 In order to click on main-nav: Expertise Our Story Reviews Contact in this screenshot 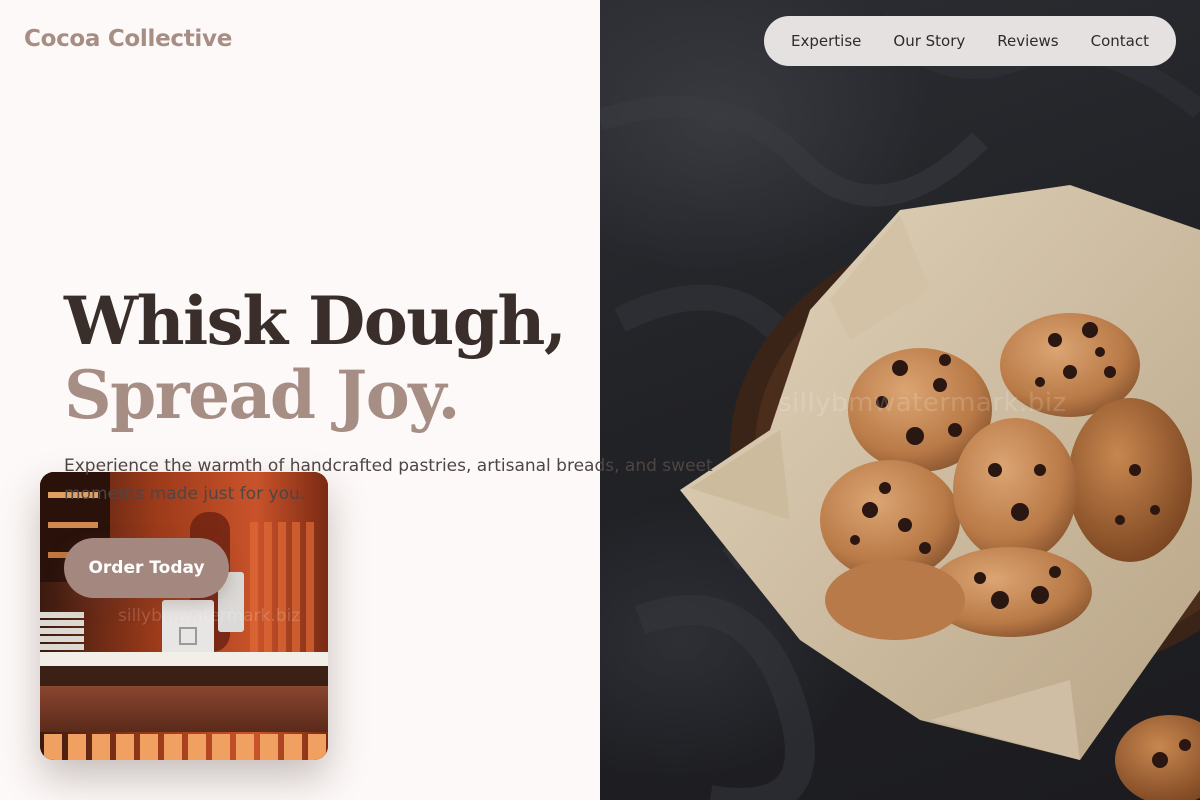, I will do `click(970, 41)`.